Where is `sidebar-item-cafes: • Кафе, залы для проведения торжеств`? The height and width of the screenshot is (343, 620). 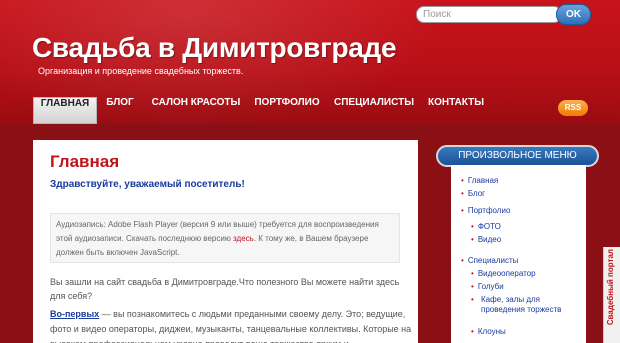 sidebar-item-cafes: • Кафе, залы для проведения торжеств is located at coordinates (518, 305).